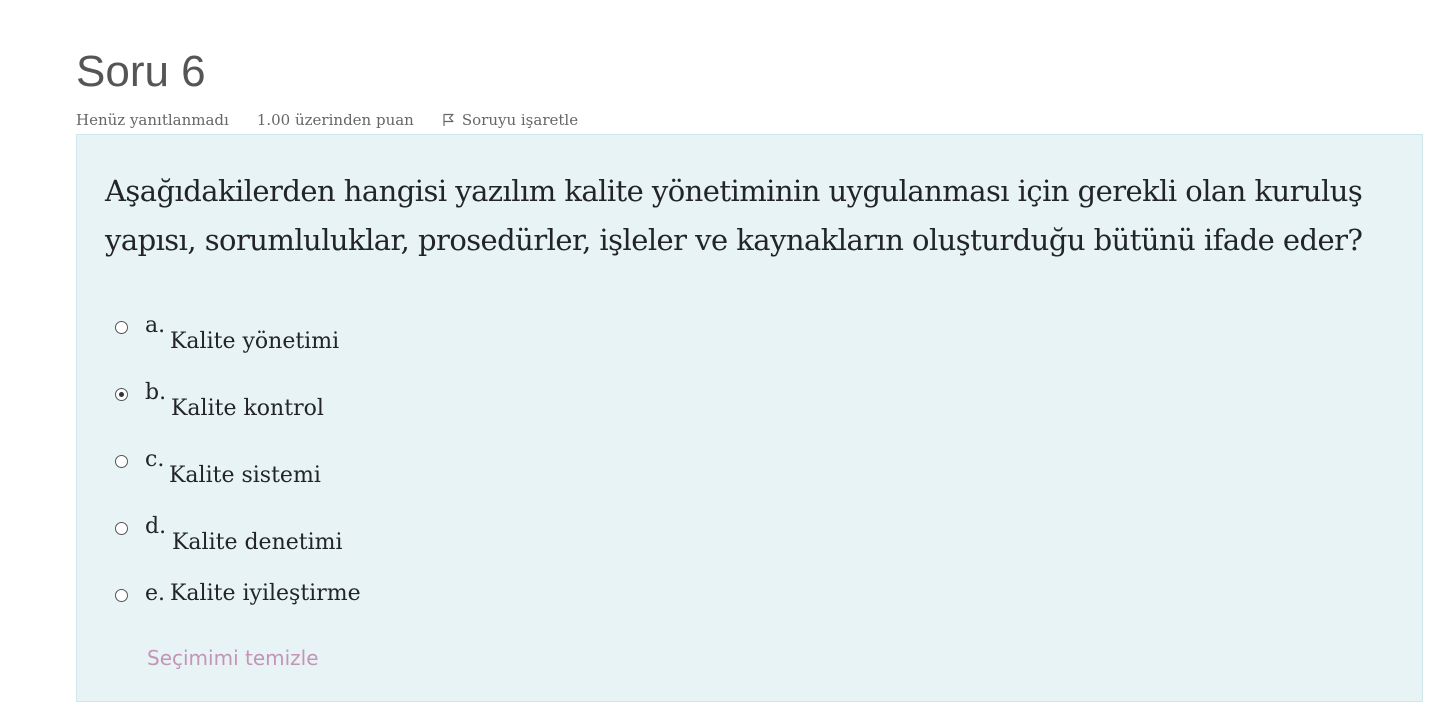 The width and height of the screenshot is (1455, 727). What do you see at coordinates (335, 120) in the screenshot?
I see `question-grade: 1.00 üzerinden puan` at bounding box center [335, 120].